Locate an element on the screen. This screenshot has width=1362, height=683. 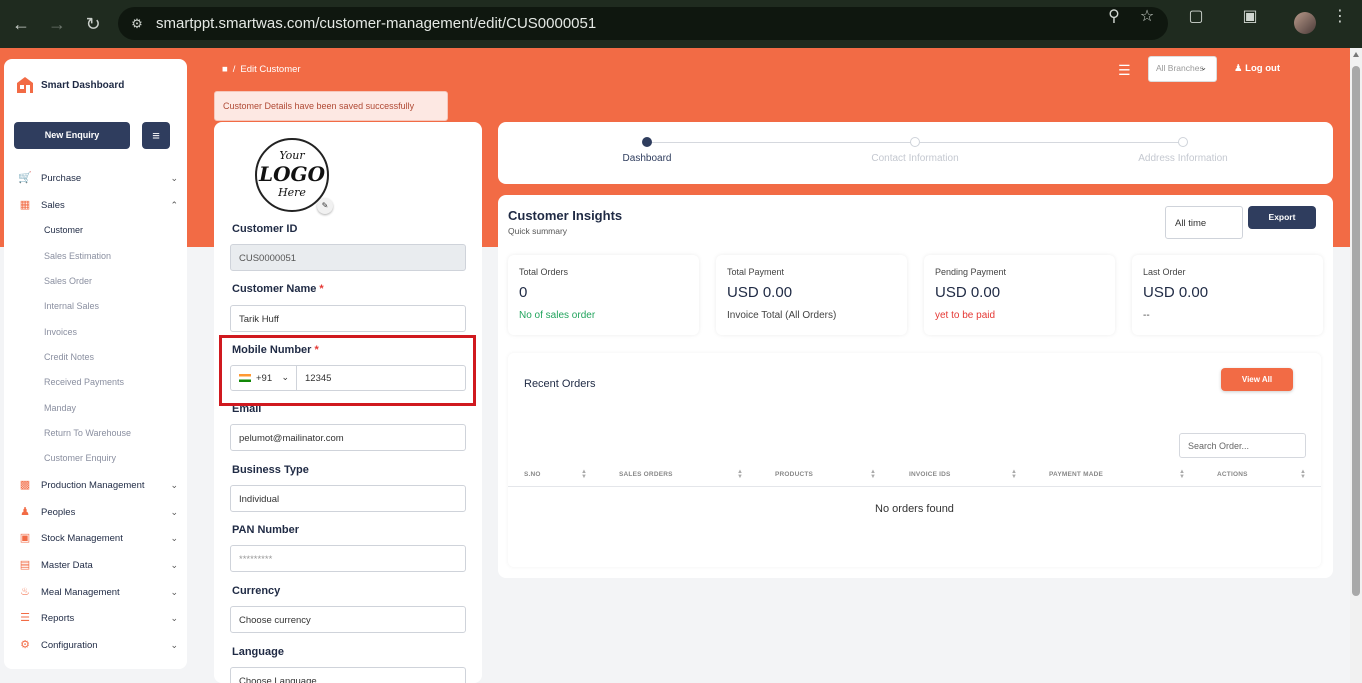
stat-value: USD 0.00 is located at coordinates (760, 292).